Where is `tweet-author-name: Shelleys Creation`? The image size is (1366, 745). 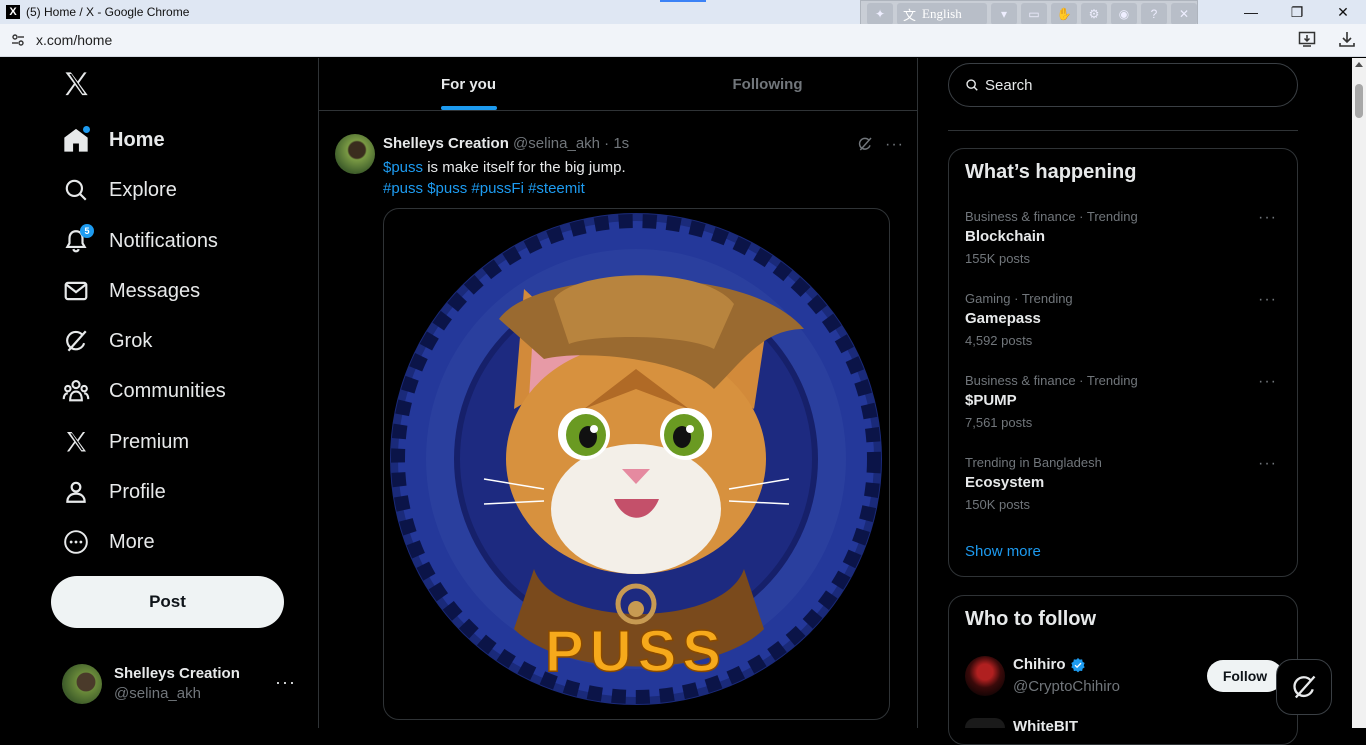
tweet-author-name: Shelleys Creation is located at coordinates (446, 143).